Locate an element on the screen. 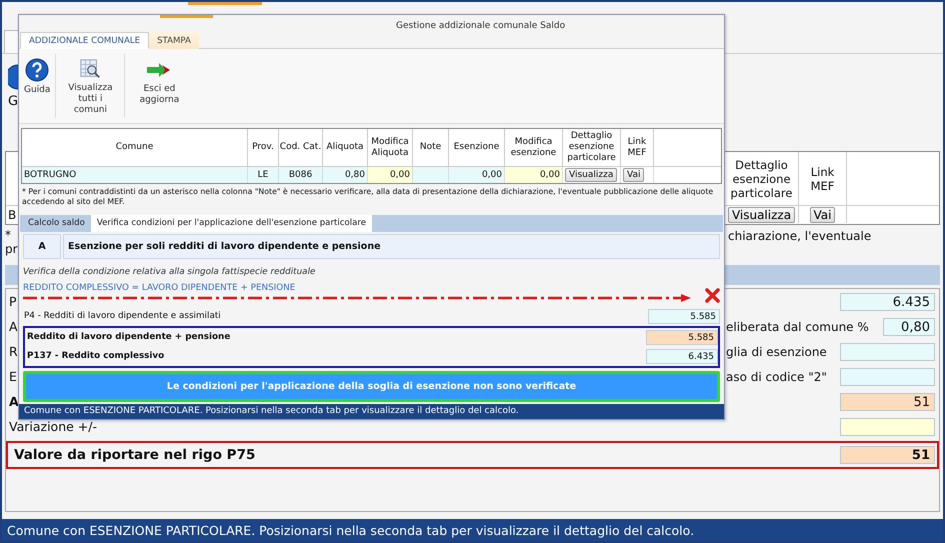 The height and width of the screenshot is (543, 945). ribbon-label: G is located at coordinates (13, 101).